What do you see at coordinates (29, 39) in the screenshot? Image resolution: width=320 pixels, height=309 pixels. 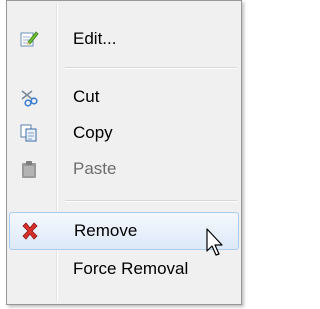 I see `edit-note-icon` at bounding box center [29, 39].